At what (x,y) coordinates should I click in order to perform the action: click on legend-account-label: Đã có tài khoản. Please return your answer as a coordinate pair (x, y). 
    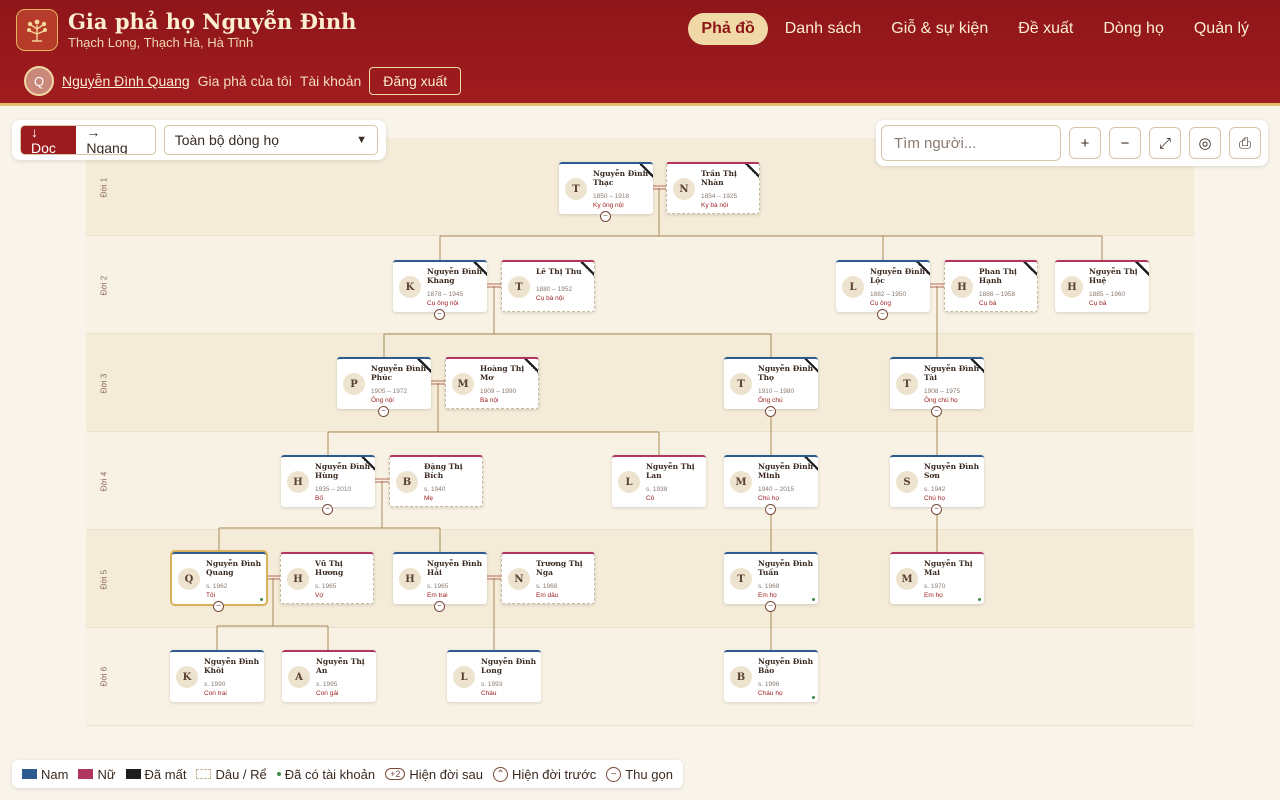
    Looking at the image, I should click on (330, 774).